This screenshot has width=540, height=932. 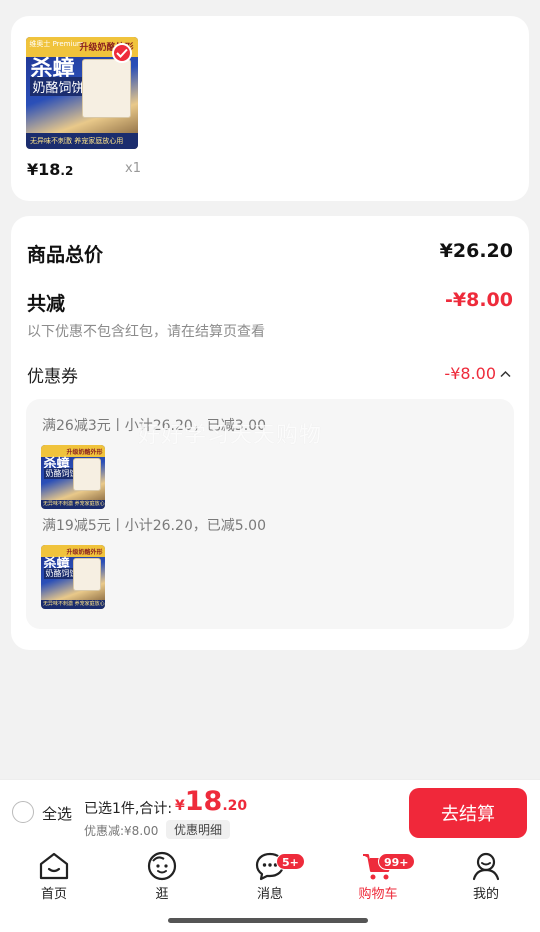 I want to click on discount-detail-button: 优惠明细, so click(x=198, y=829).